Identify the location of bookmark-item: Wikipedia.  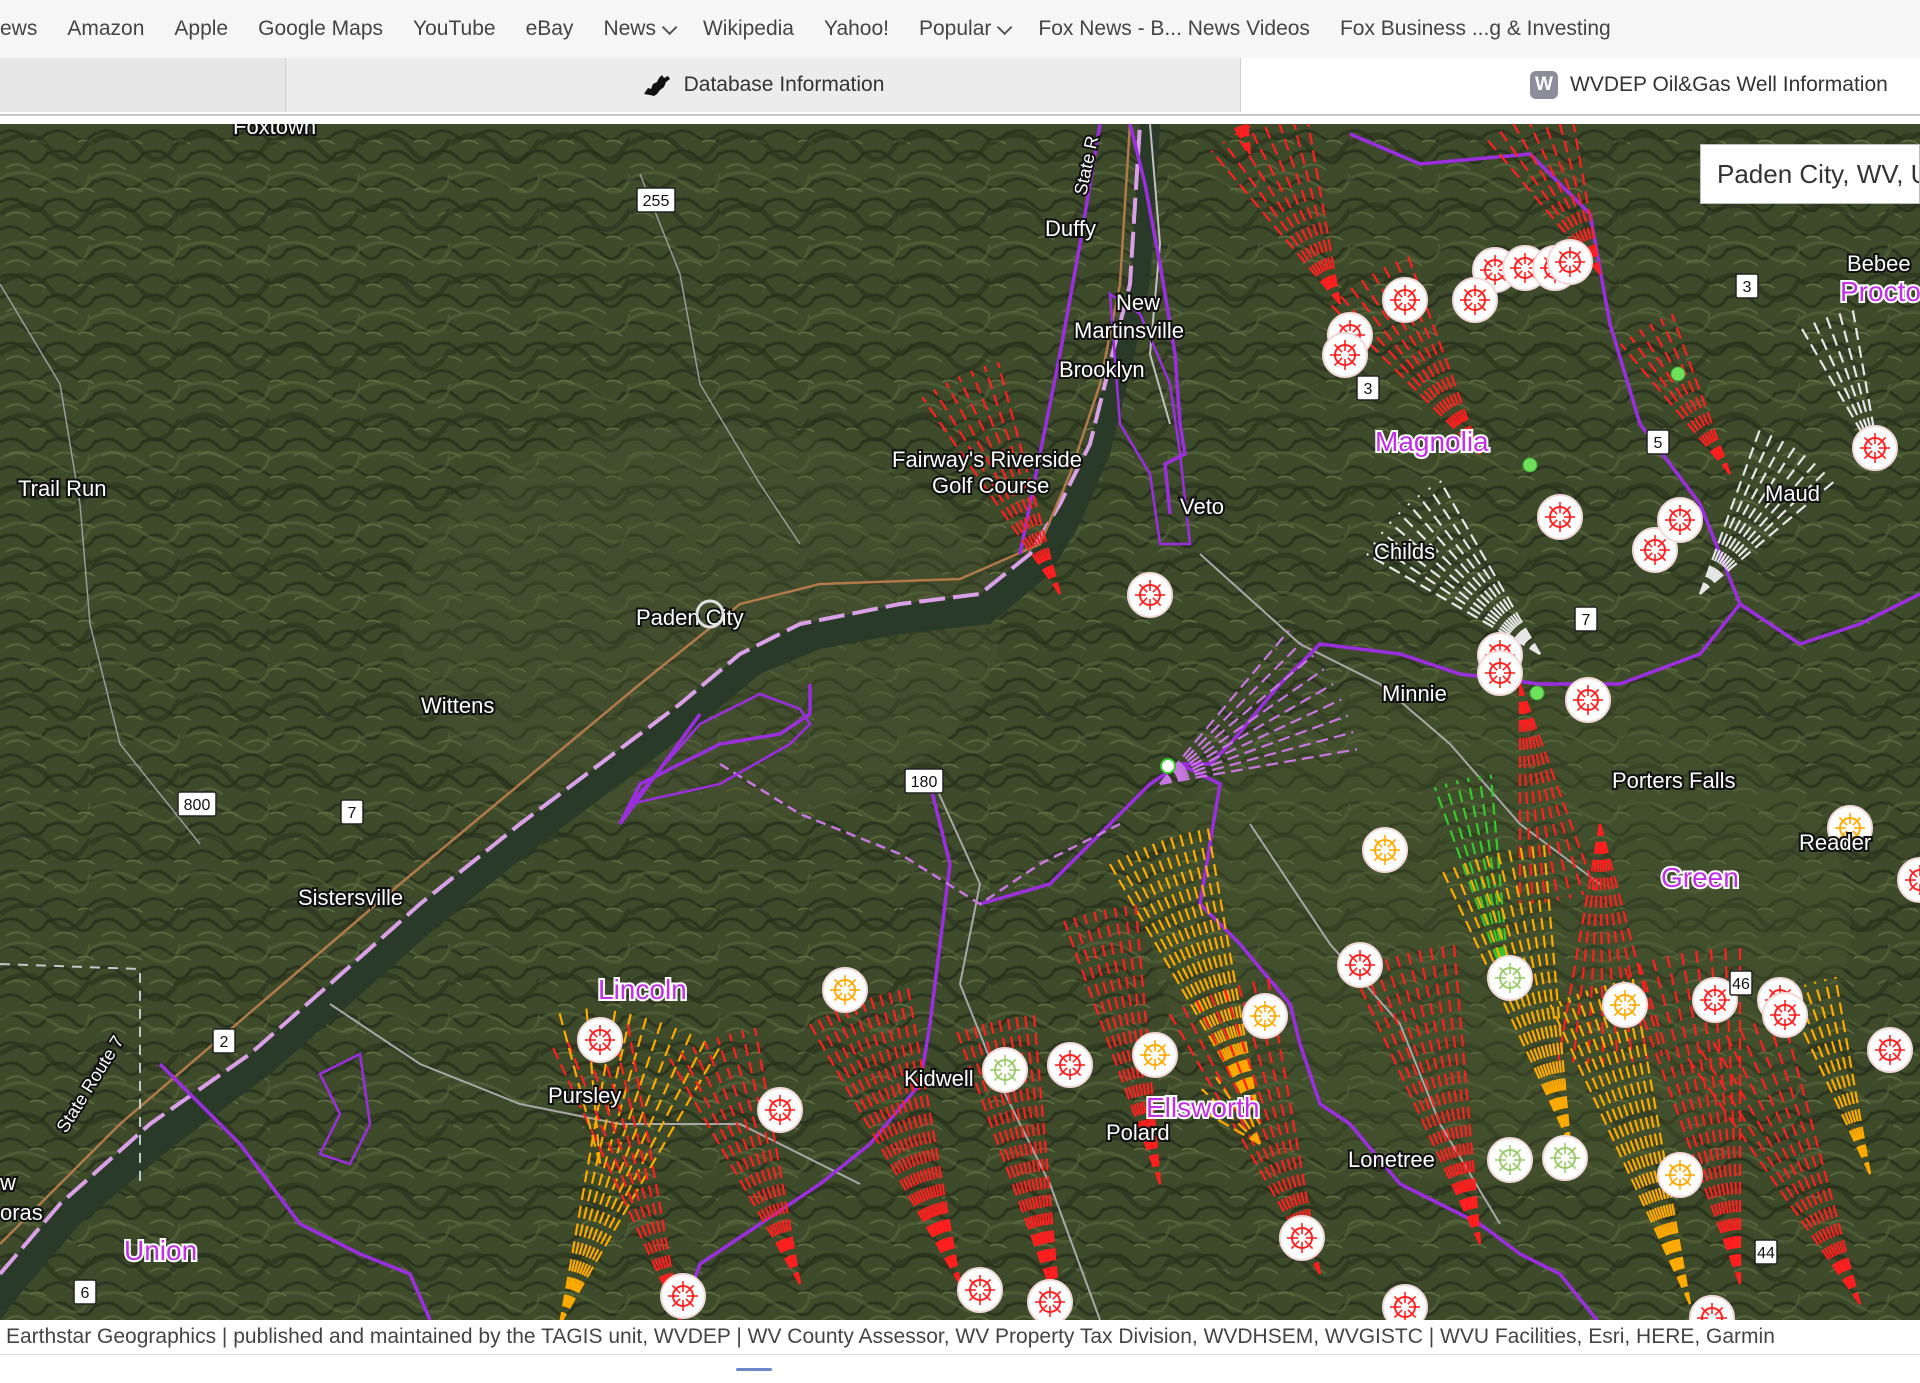
(748, 29).